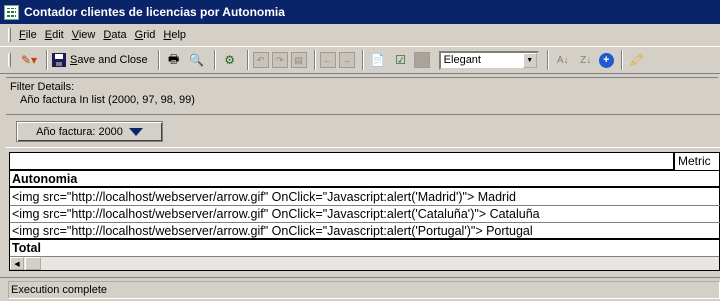 The height and width of the screenshot is (301, 720). Describe the element at coordinates (135, 131) in the screenshot. I see `triangle-down-icon` at that location.